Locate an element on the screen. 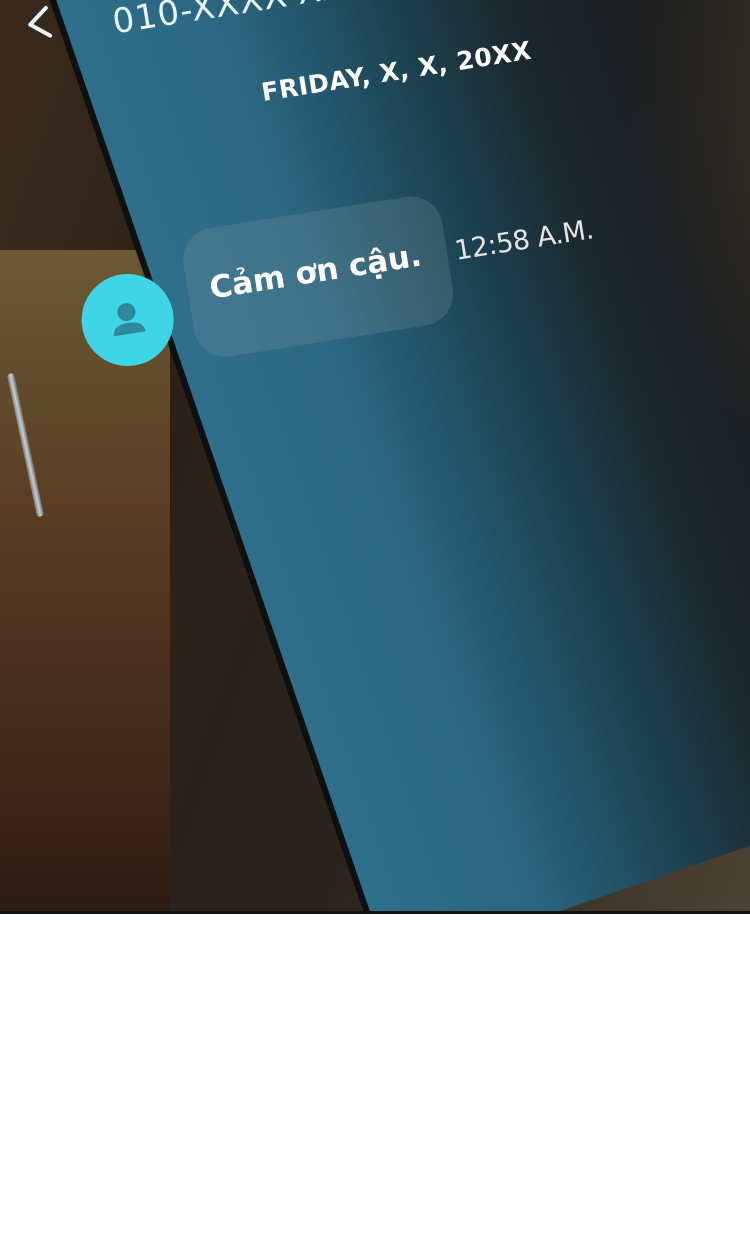 The width and height of the screenshot is (750, 1234). contact-number: 010-XXXX-XX is located at coordinates (229, 21).